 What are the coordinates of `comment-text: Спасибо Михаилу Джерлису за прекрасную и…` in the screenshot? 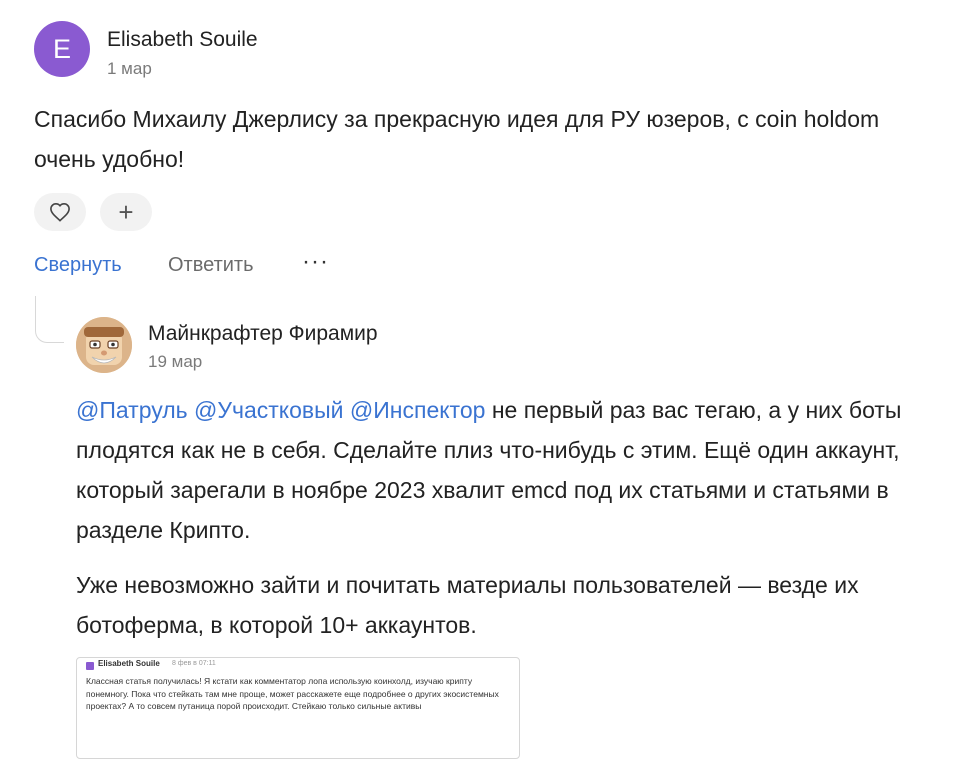 It's located at (457, 139).